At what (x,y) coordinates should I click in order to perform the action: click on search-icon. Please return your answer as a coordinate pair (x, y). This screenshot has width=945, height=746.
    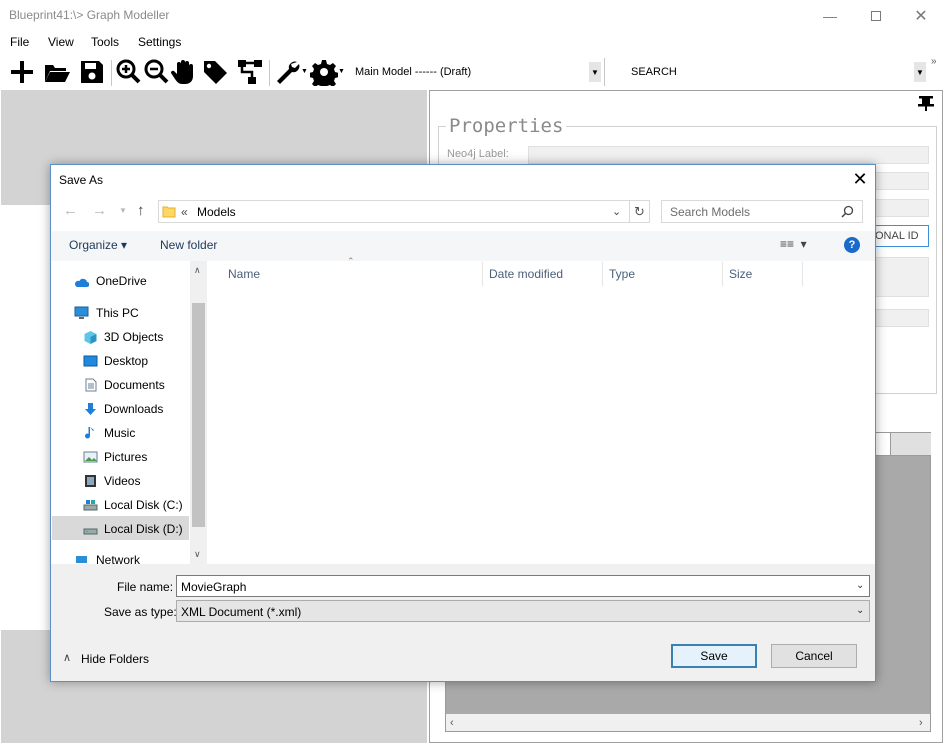
    Looking at the image, I should click on (847, 211).